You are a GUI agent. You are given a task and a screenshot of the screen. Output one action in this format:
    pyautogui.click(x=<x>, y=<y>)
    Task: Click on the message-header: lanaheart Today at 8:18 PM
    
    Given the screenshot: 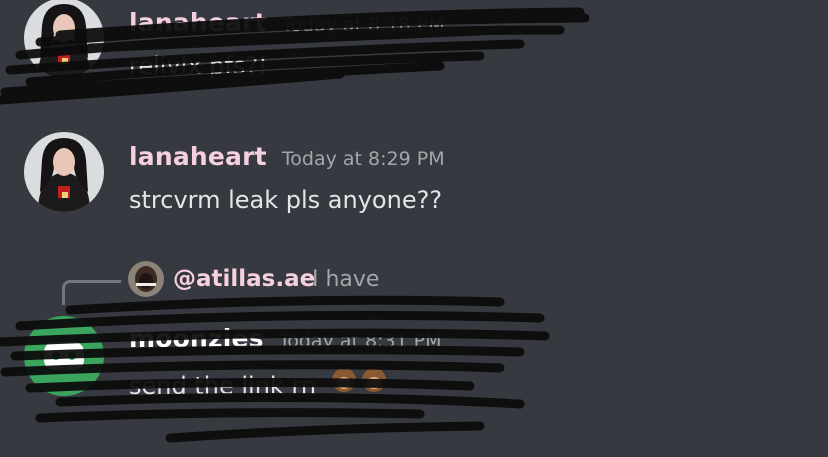 What is the action you would take?
    pyautogui.click(x=287, y=22)
    